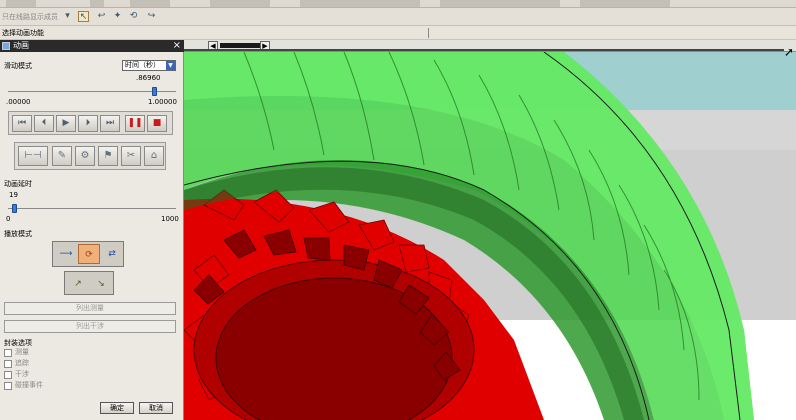 The width and height of the screenshot is (796, 420). What do you see at coordinates (240, 45) in the screenshot?
I see `scroll-thumb` at bounding box center [240, 45].